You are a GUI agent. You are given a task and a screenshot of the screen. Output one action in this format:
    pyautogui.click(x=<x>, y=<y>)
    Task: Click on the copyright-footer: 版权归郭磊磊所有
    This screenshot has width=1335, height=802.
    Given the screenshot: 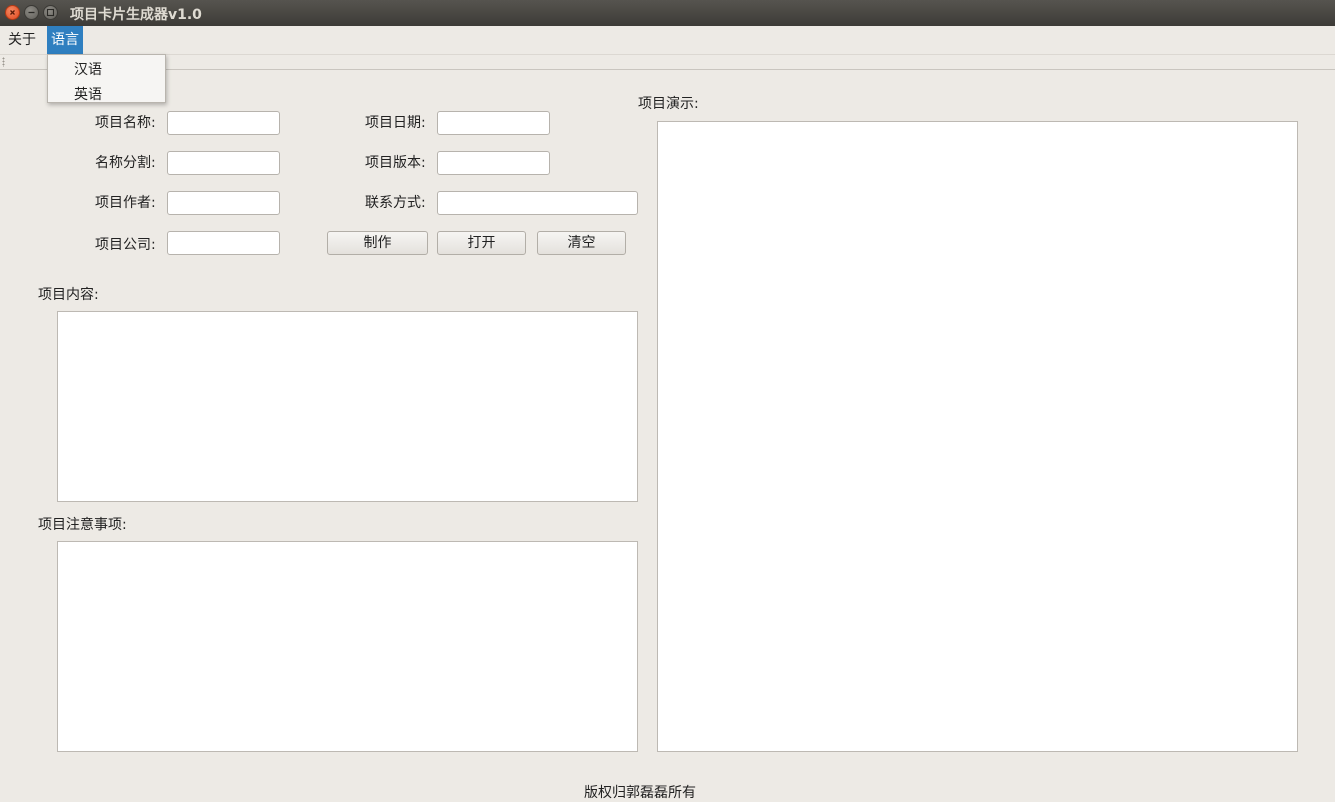 What is the action you would take?
    pyautogui.click(x=640, y=793)
    